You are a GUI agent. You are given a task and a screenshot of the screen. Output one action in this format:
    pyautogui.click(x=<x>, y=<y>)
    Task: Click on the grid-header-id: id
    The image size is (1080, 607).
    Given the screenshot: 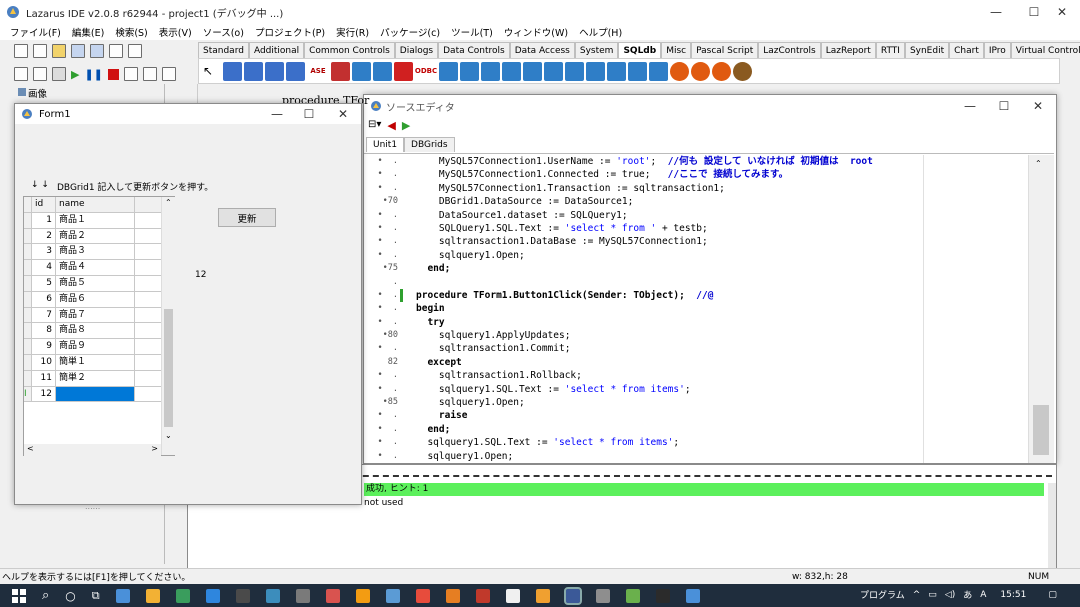 What is the action you would take?
    pyautogui.click(x=44, y=204)
    